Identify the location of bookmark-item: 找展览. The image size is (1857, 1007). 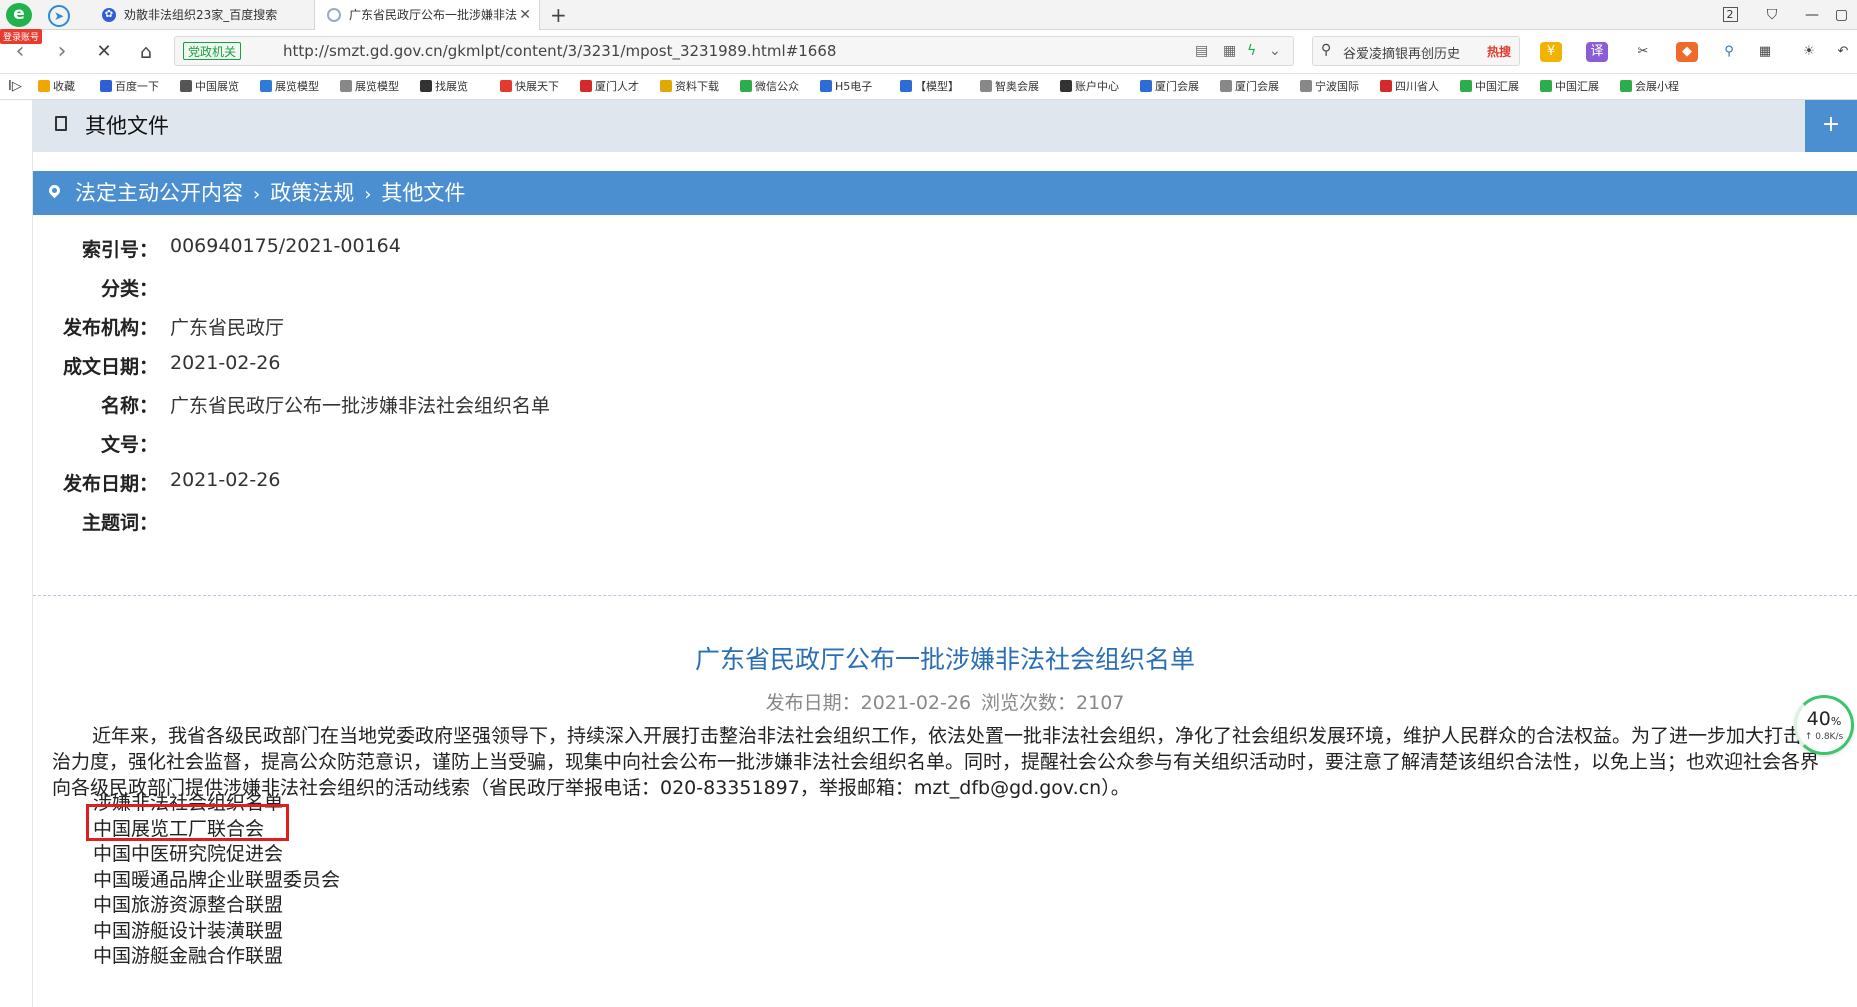
(459, 87).